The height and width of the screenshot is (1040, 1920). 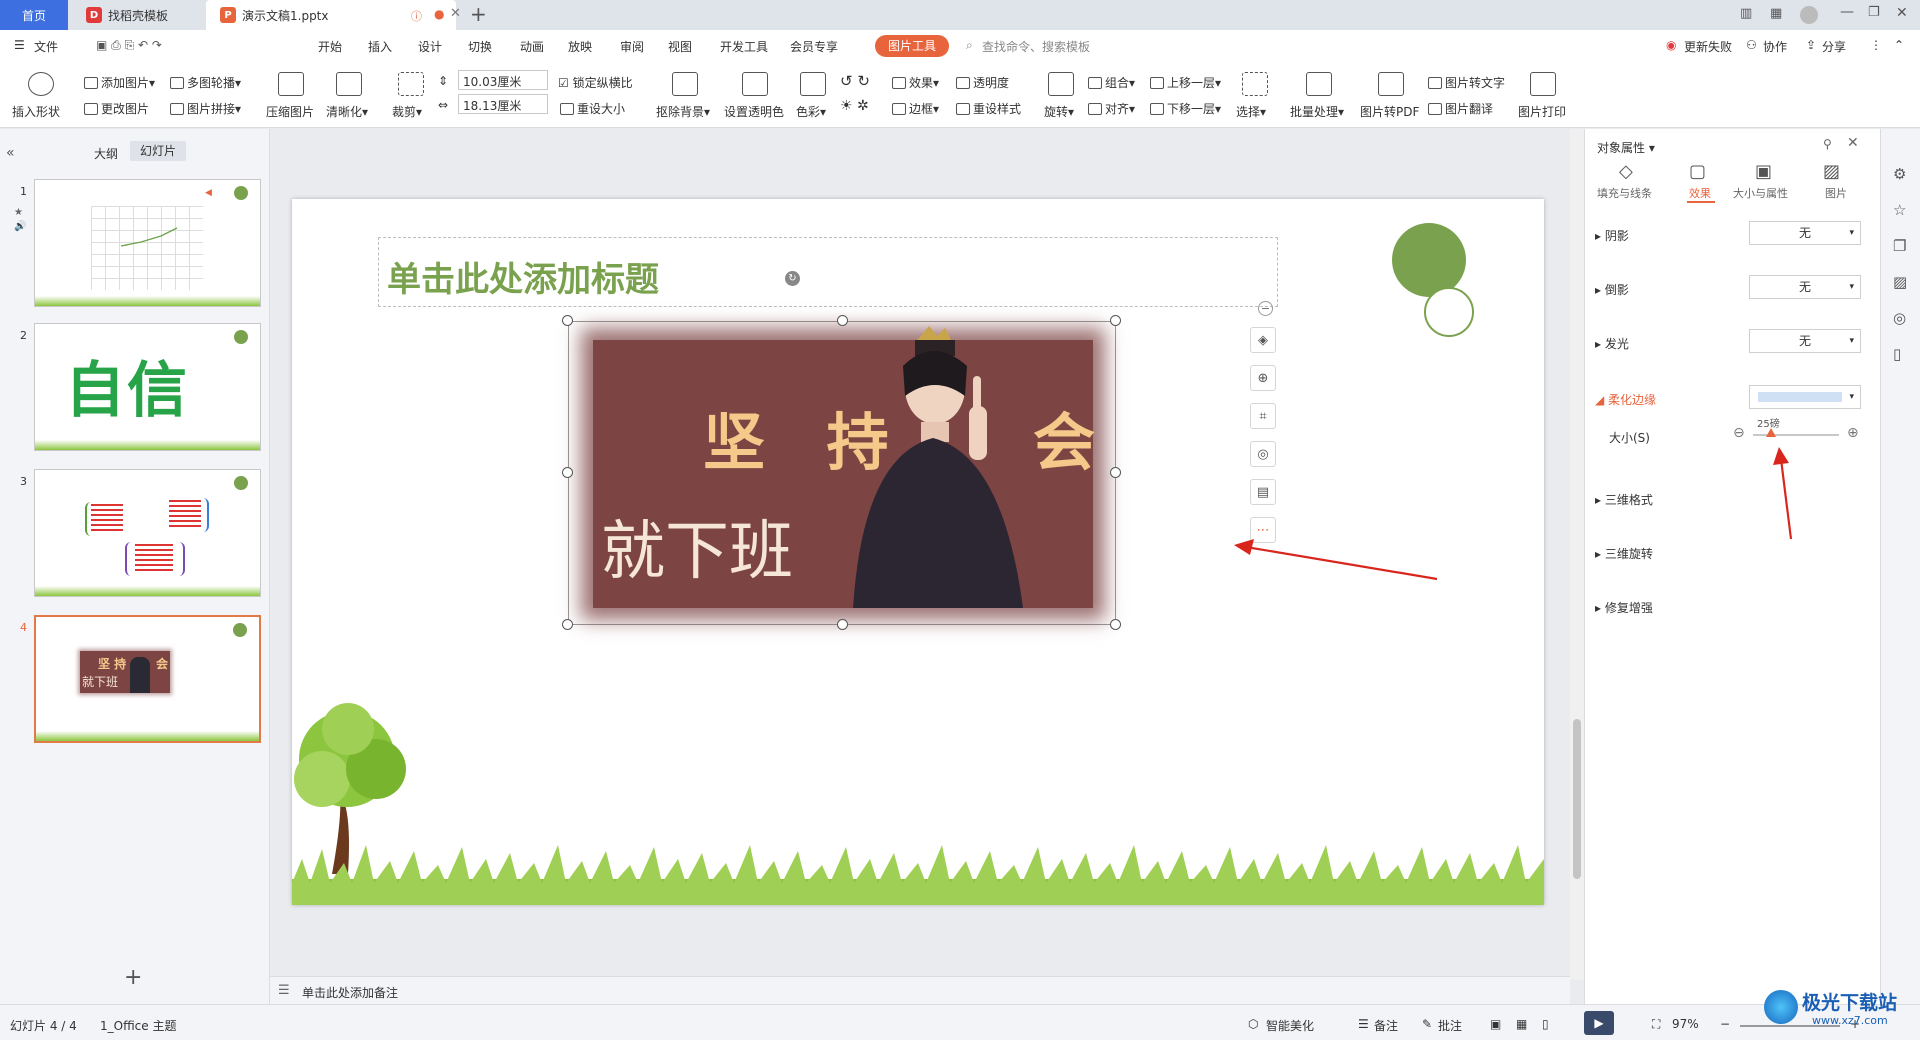 I want to click on hamburger-icon: ☰, so click(x=19, y=45).